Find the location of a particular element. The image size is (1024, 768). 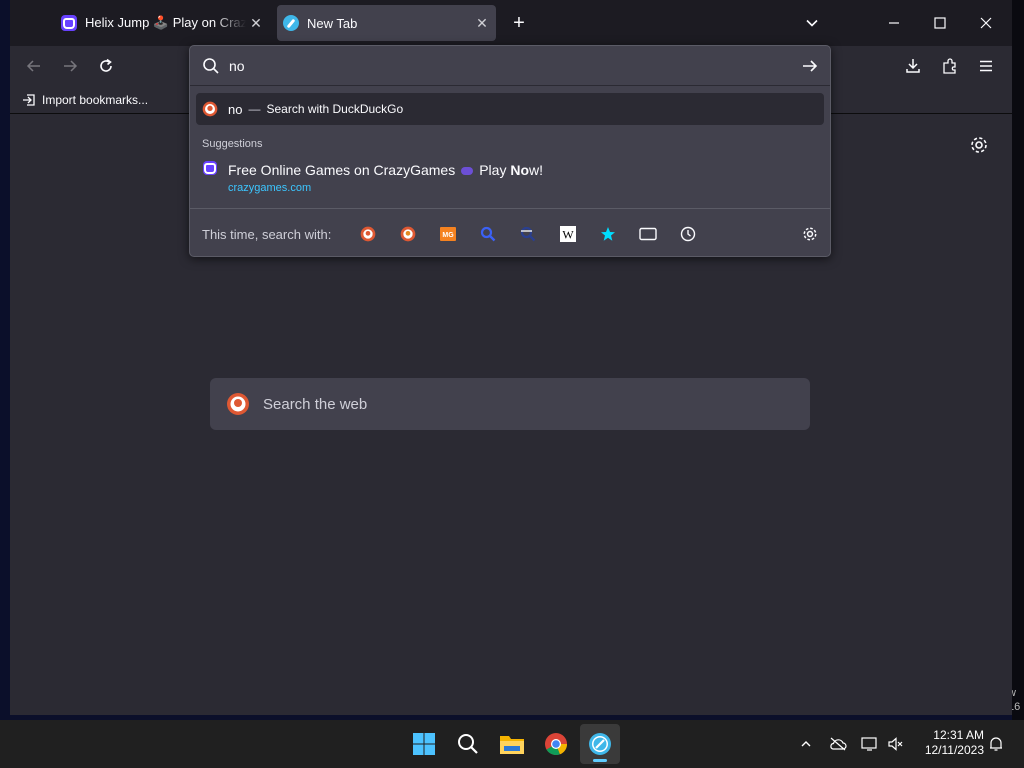

go-arrow-icon is located at coordinates (810, 66).